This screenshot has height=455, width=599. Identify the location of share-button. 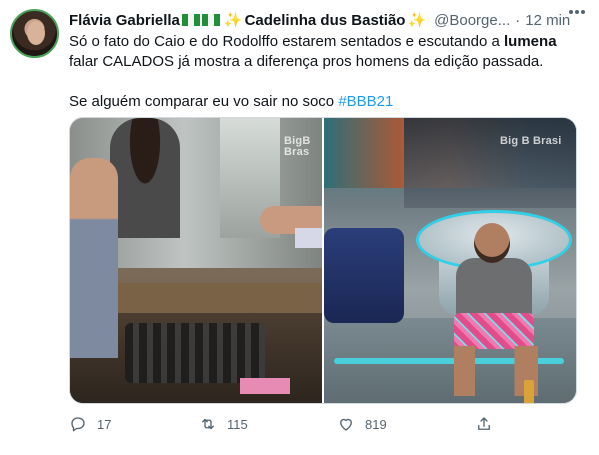
(484, 424).